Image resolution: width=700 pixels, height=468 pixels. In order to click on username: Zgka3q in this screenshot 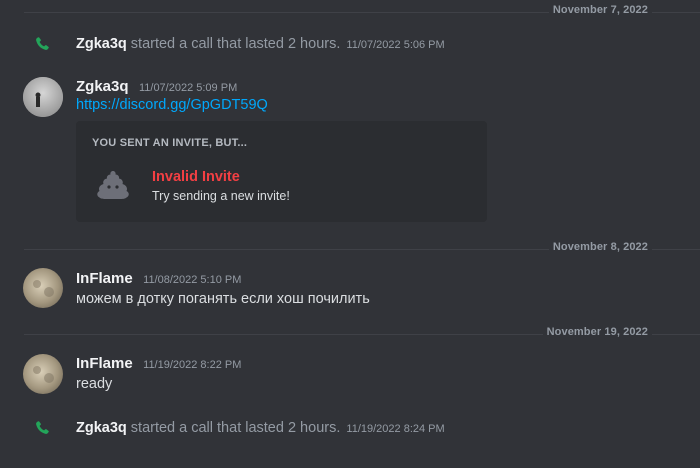, I will do `click(102, 86)`.